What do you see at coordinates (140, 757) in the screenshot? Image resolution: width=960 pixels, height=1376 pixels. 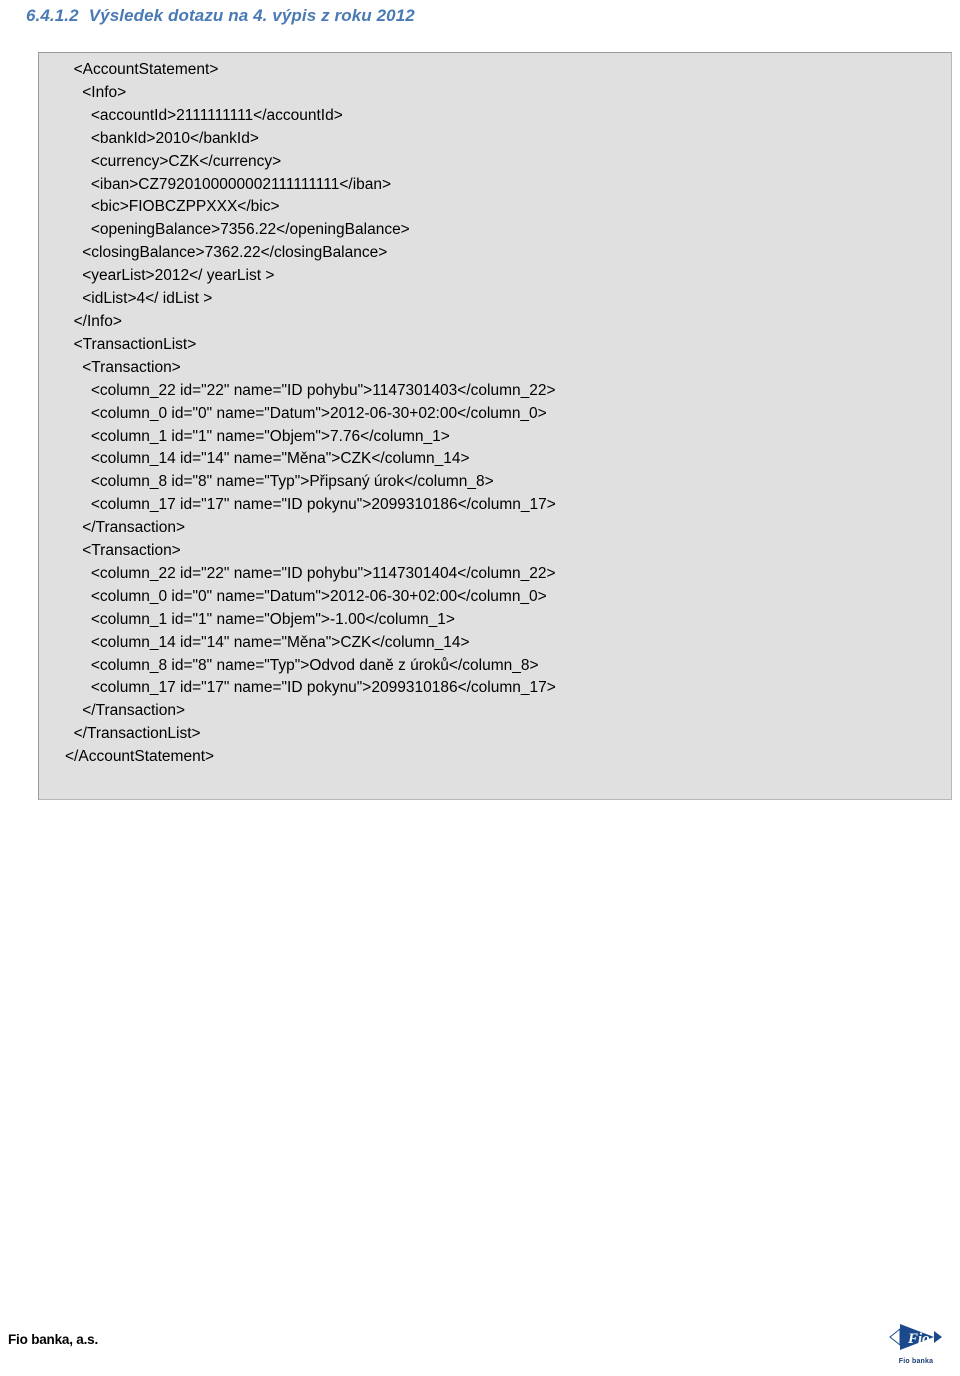 I see `code-line: </AccountStatement>` at bounding box center [140, 757].